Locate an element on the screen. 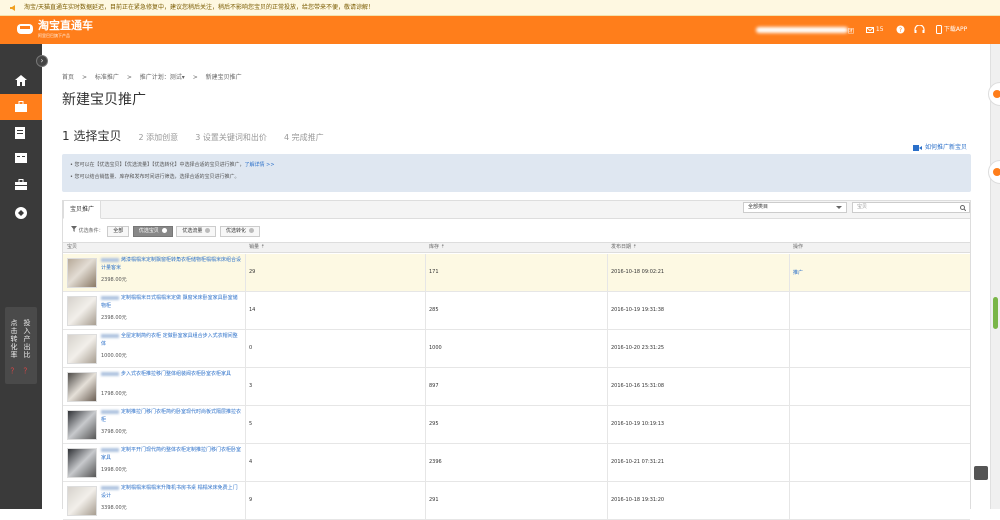 The image size is (1000, 520). tip-line-1-text: • 您可以在【优选宝贝】【优选流量】【优选转化】中选择合适的宝贝进行推广， is located at coordinates (157, 165).